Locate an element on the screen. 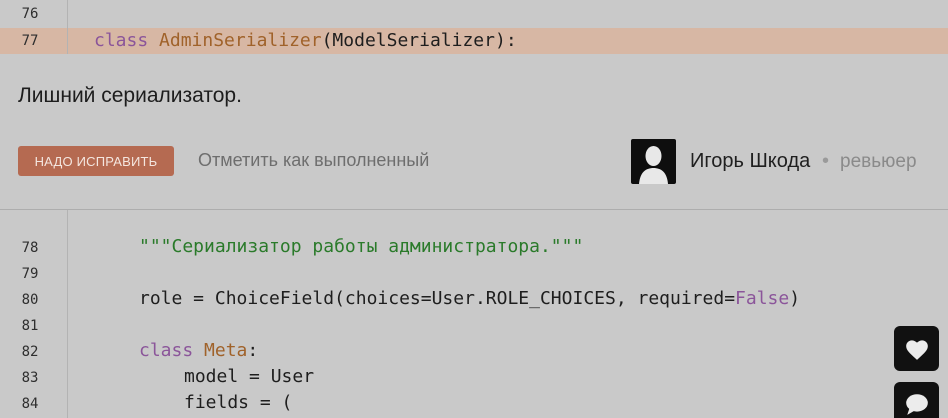 Image resolution: width=948 pixels, height=418 pixels. heart-icon is located at coordinates (916, 349).